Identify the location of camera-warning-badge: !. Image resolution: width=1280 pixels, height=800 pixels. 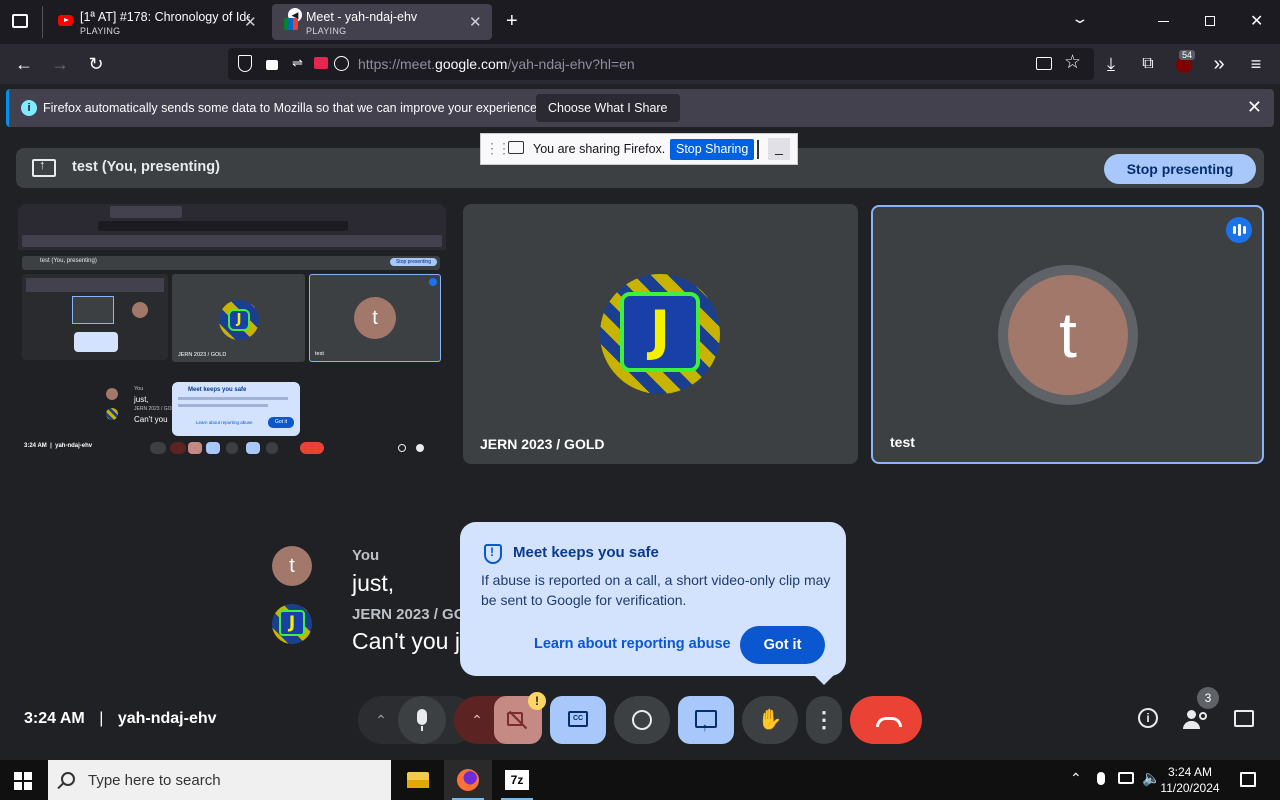
(537, 701).